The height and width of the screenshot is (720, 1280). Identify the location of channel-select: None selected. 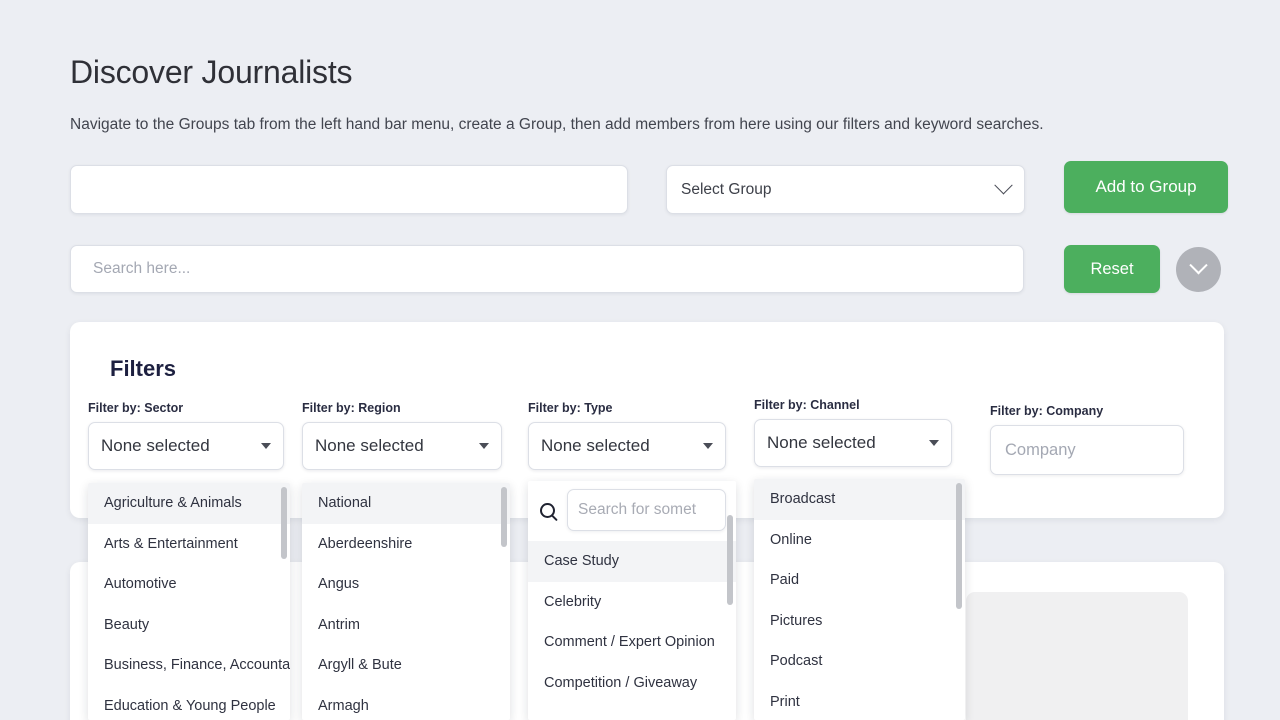
(853, 443).